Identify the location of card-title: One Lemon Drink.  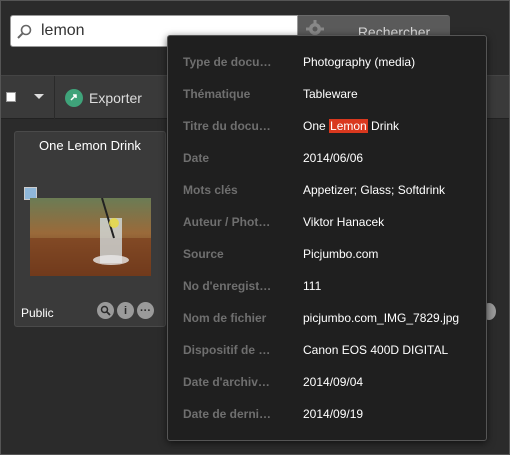
(90, 145).